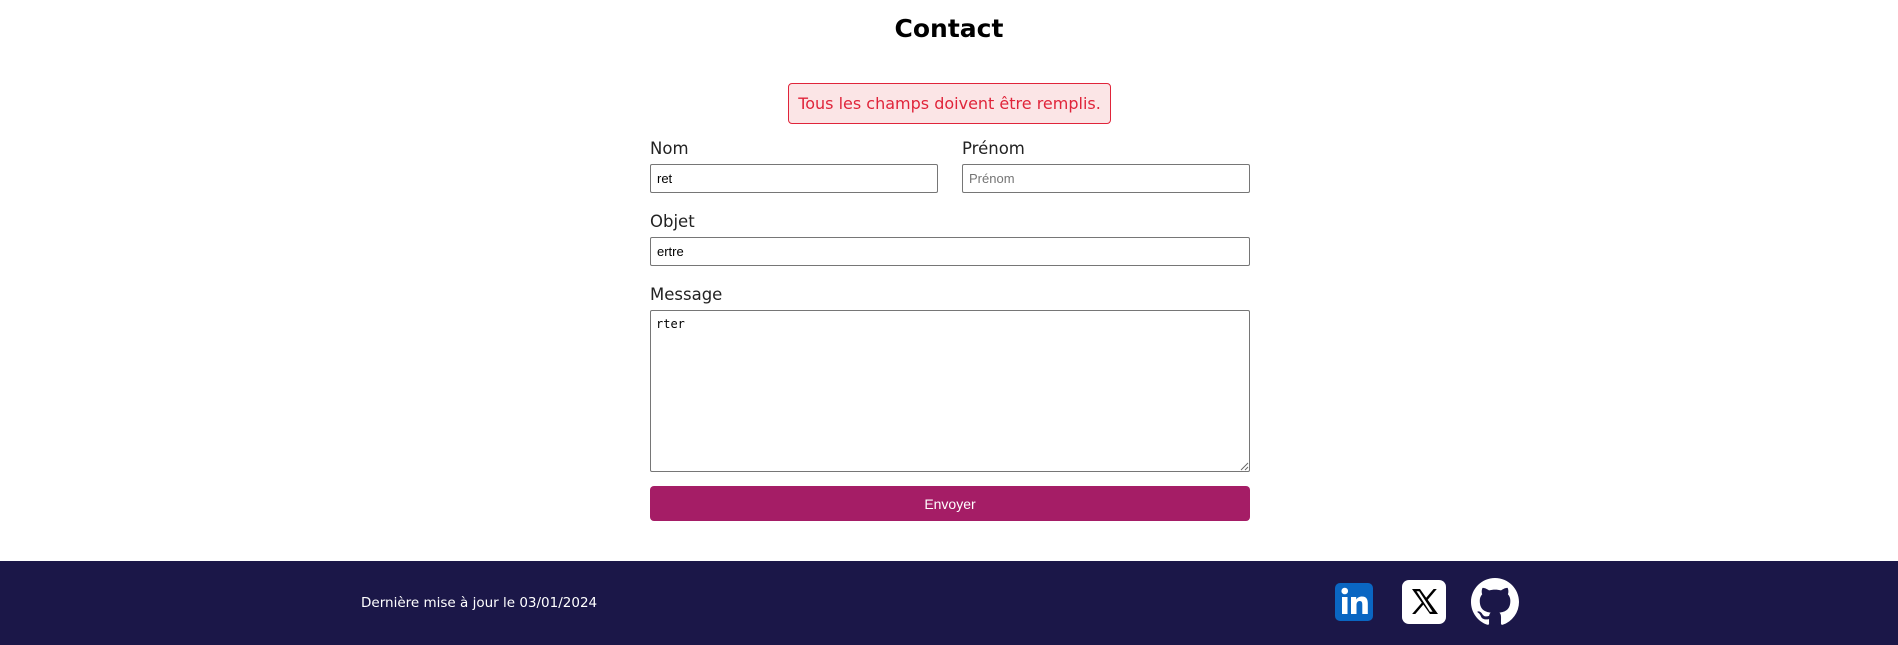 The height and width of the screenshot is (645, 1898). Describe the element at coordinates (950, 391) in the screenshot. I see `message-textarea` at that location.